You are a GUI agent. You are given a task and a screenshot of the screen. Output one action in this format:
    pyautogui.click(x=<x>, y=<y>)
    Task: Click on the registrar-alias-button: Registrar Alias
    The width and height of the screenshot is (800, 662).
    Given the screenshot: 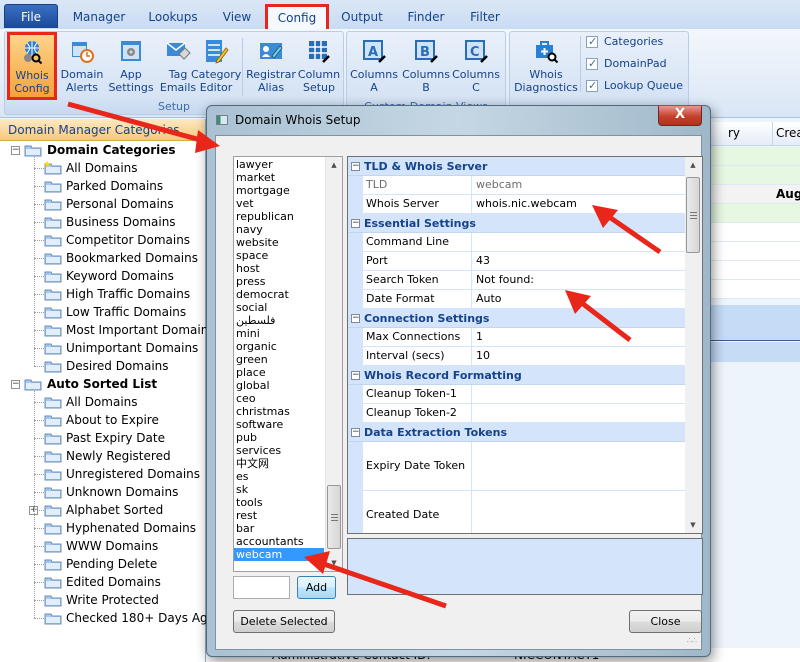 What is the action you would take?
    pyautogui.click(x=271, y=66)
    